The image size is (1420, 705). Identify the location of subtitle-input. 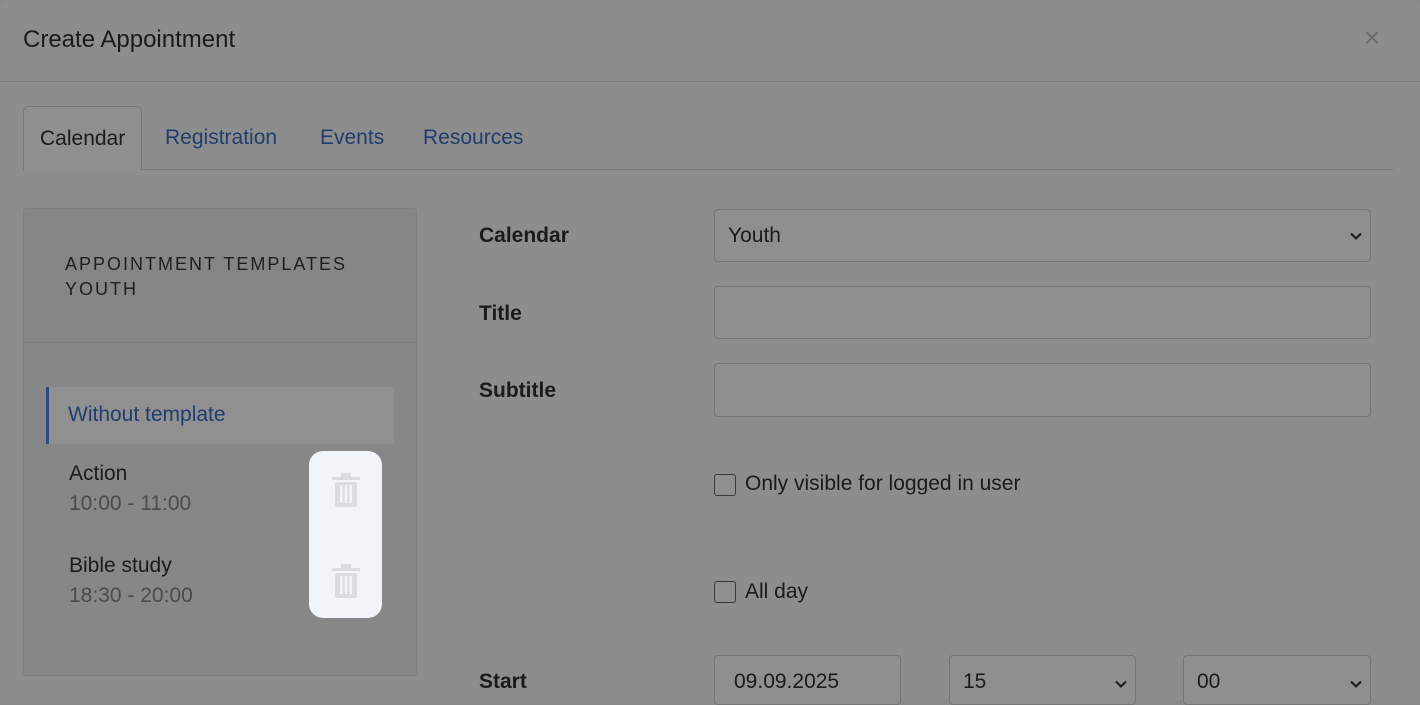
(1042, 390).